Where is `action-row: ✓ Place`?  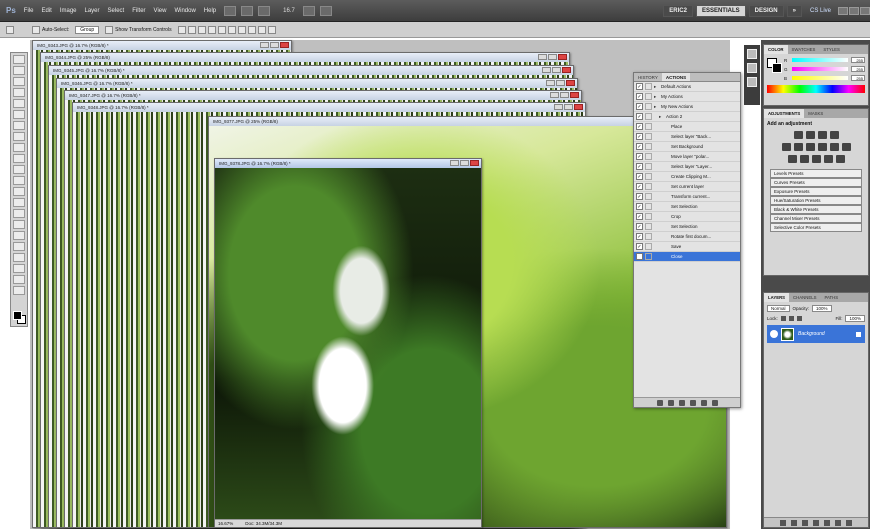
action-row: ✓ Place is located at coordinates (687, 127).